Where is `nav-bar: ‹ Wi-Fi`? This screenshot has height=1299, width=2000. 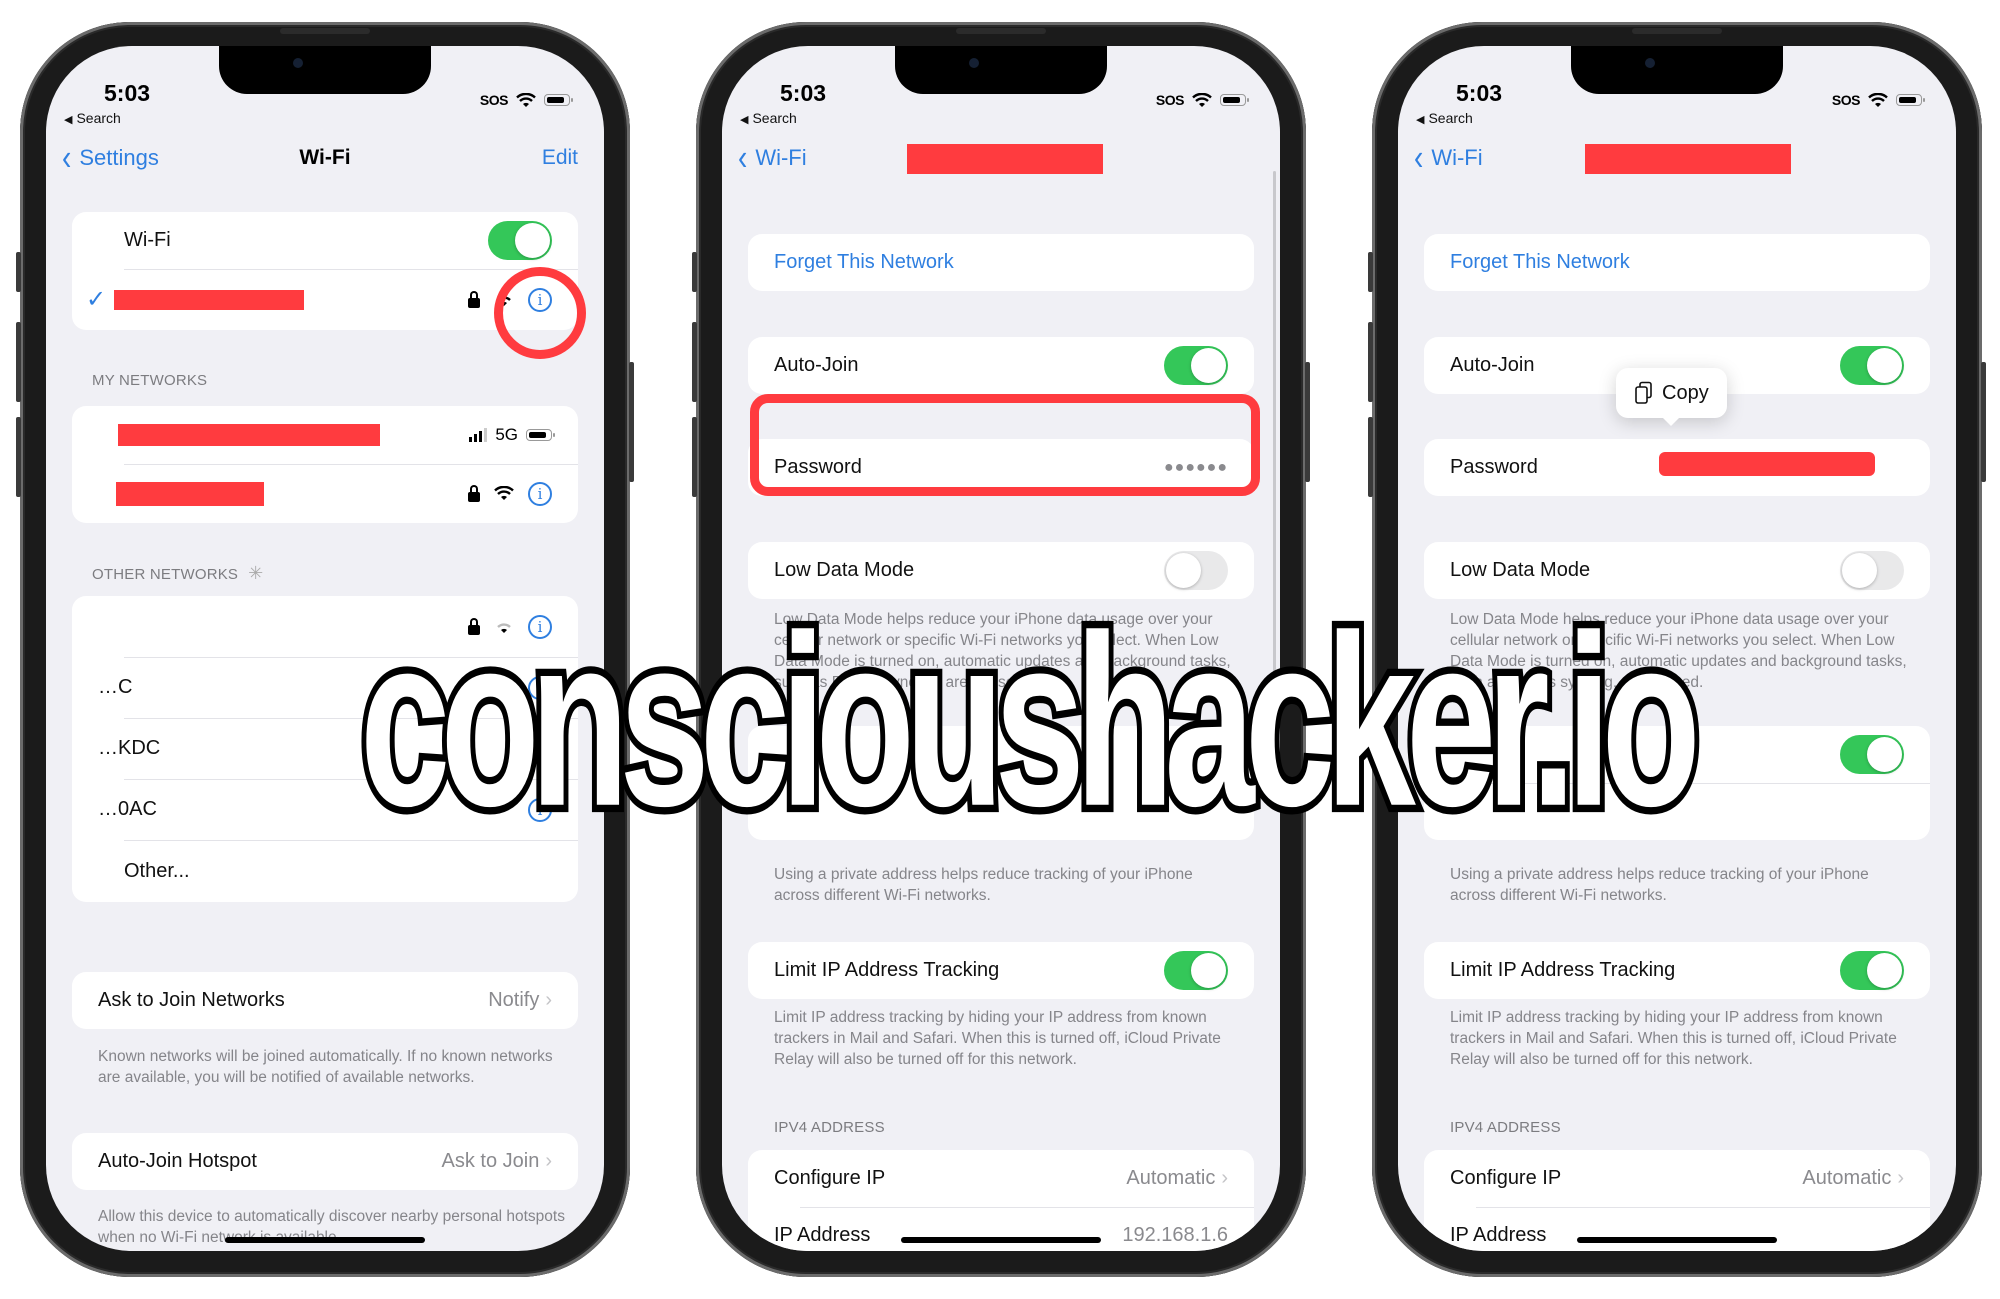 nav-bar: ‹ Wi-Fi is located at coordinates (1677, 158).